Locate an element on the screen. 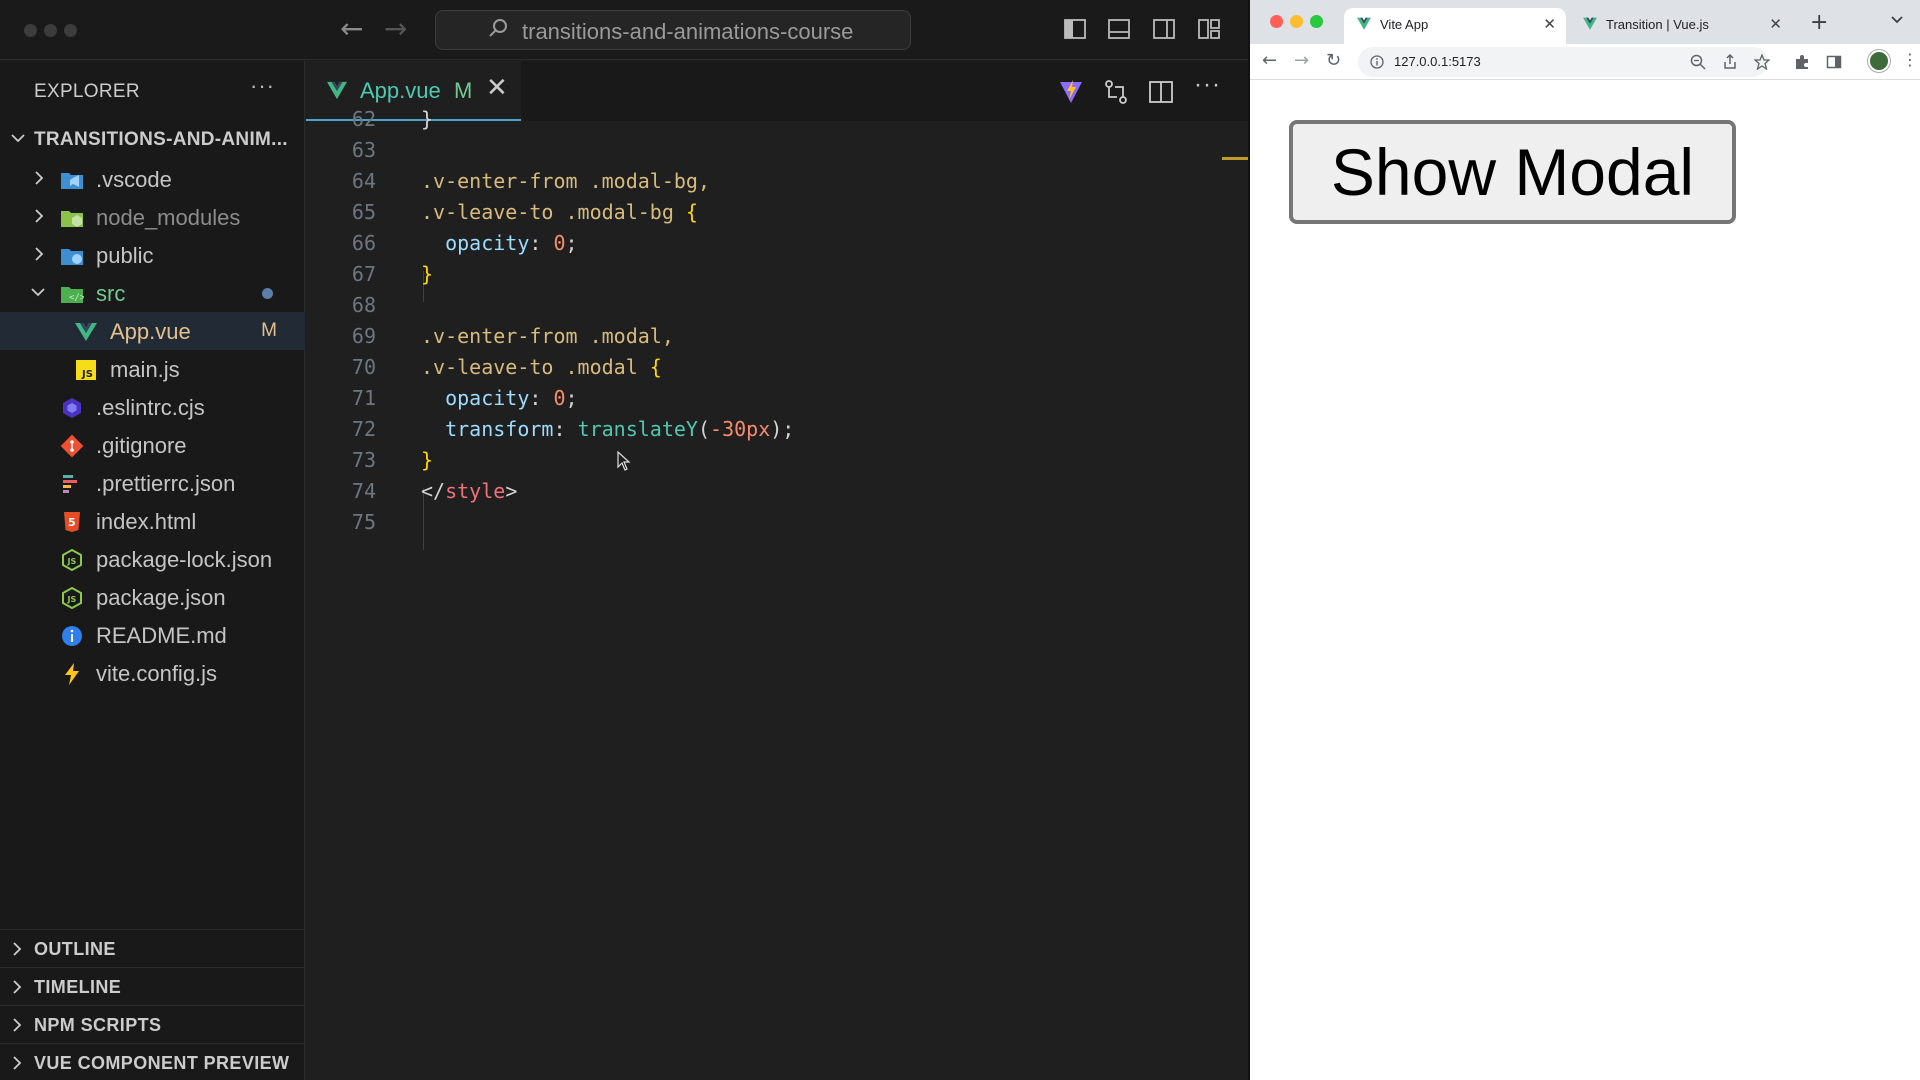  folder-vscode-icon is located at coordinates (72, 181).